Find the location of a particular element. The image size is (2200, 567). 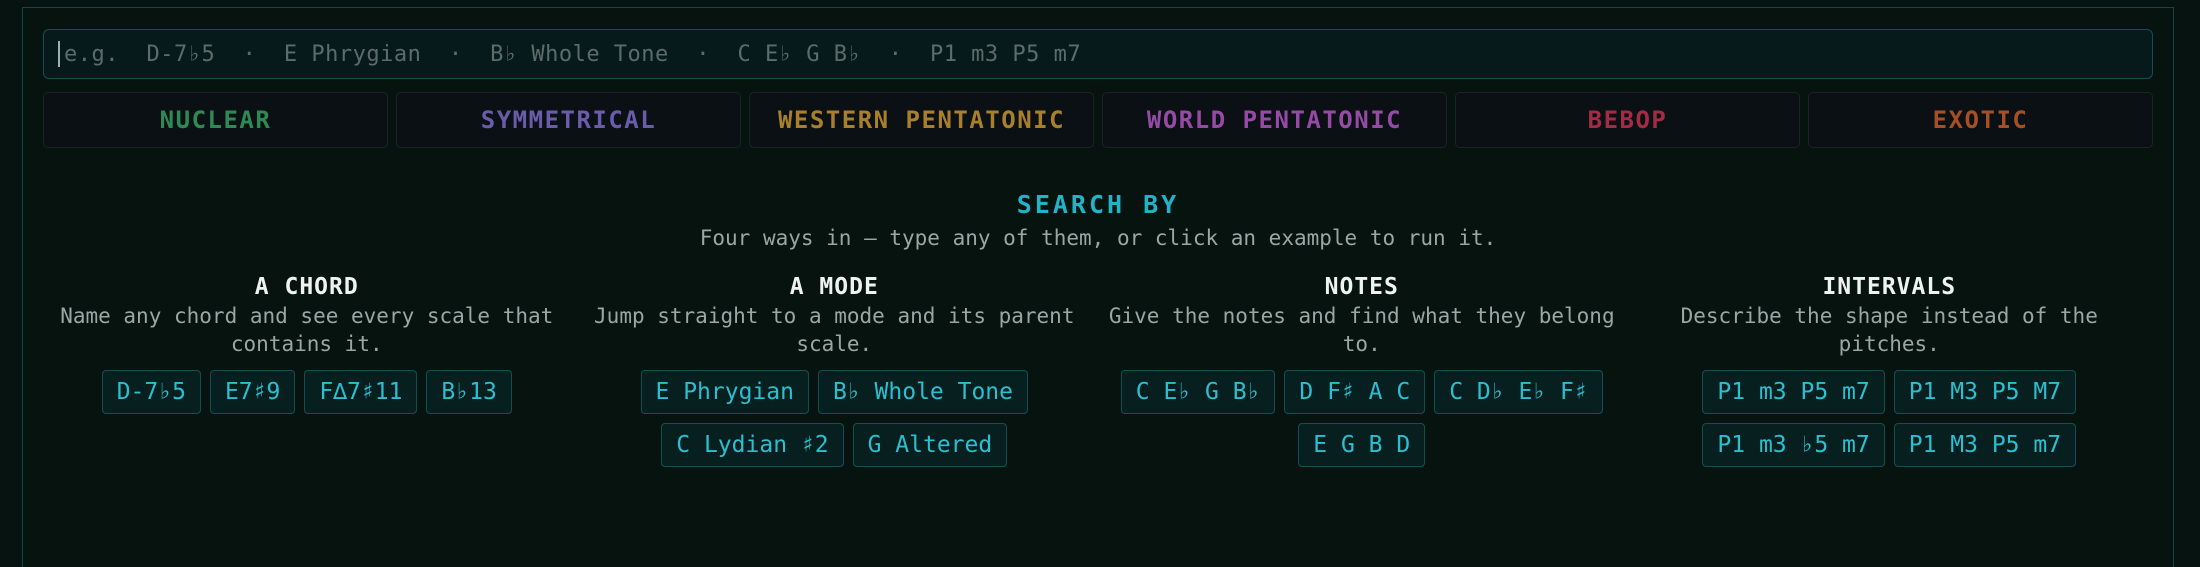

example-chip: P1 m3 ♭5 m7 is located at coordinates (1793, 445).